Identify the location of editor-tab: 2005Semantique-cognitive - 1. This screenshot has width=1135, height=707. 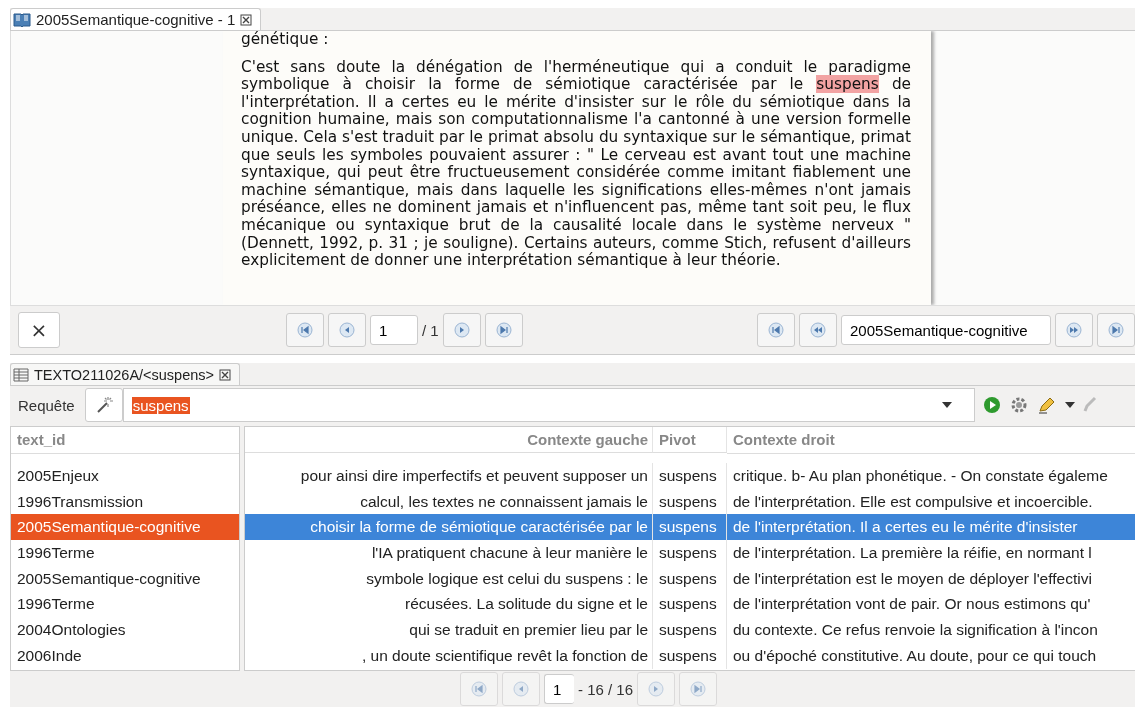
(136, 19).